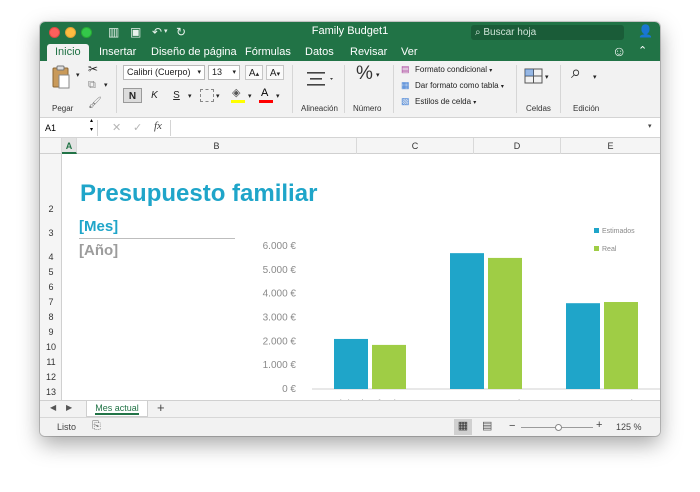 The image size is (700, 492). I want to click on grow-arrow-icon: ▴, so click(257, 74).